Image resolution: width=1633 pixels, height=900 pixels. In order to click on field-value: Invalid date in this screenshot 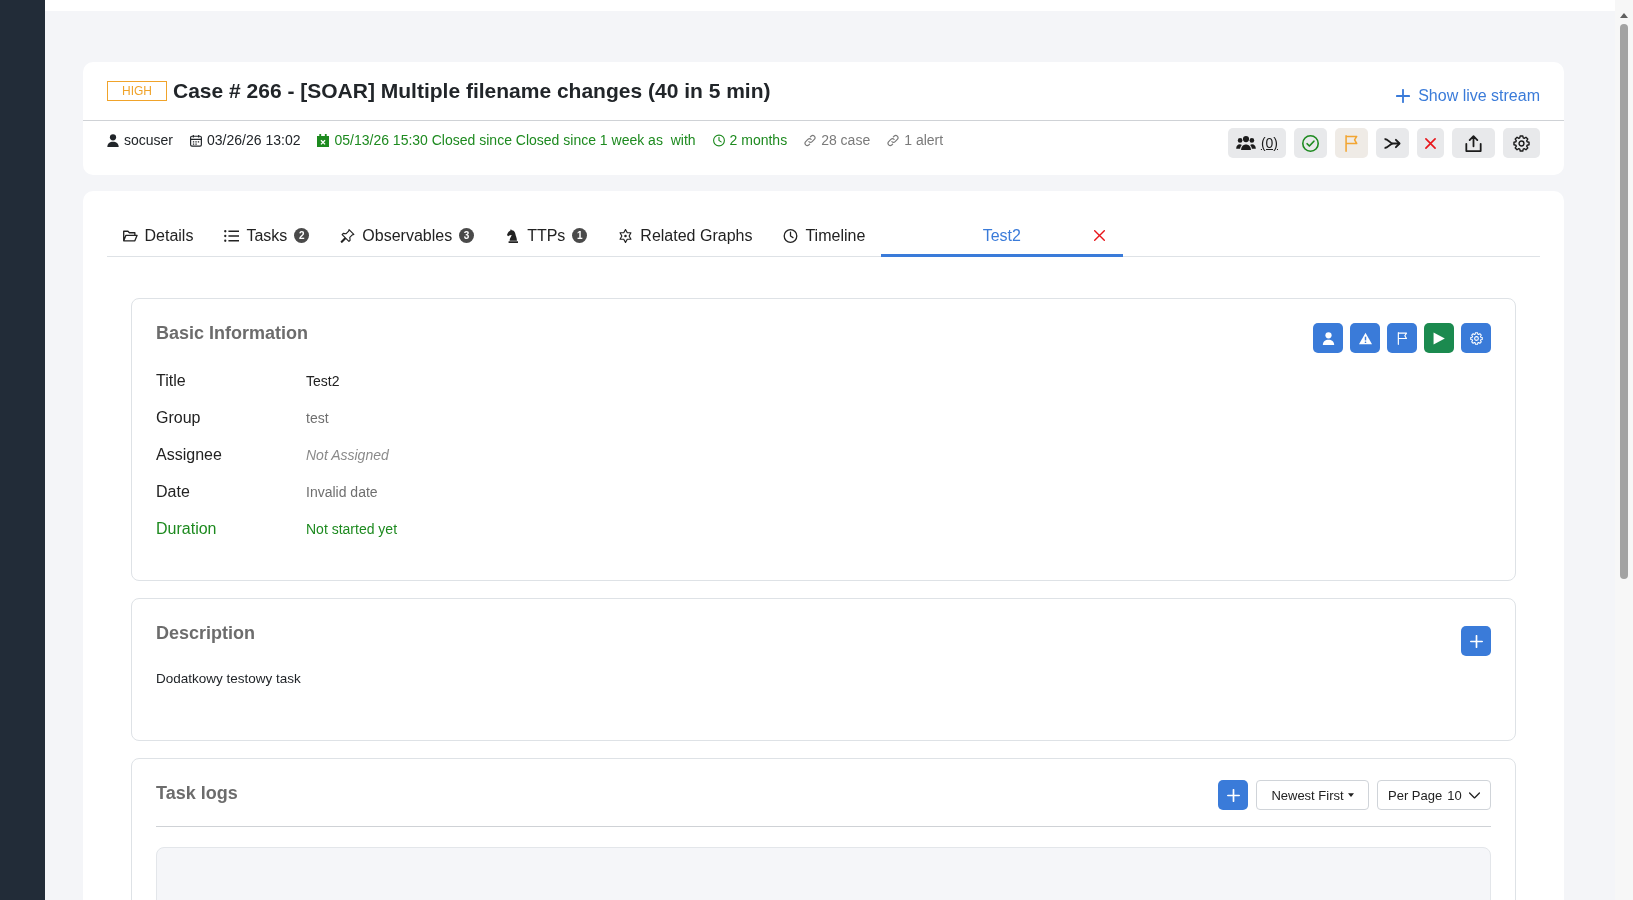, I will do `click(342, 491)`.